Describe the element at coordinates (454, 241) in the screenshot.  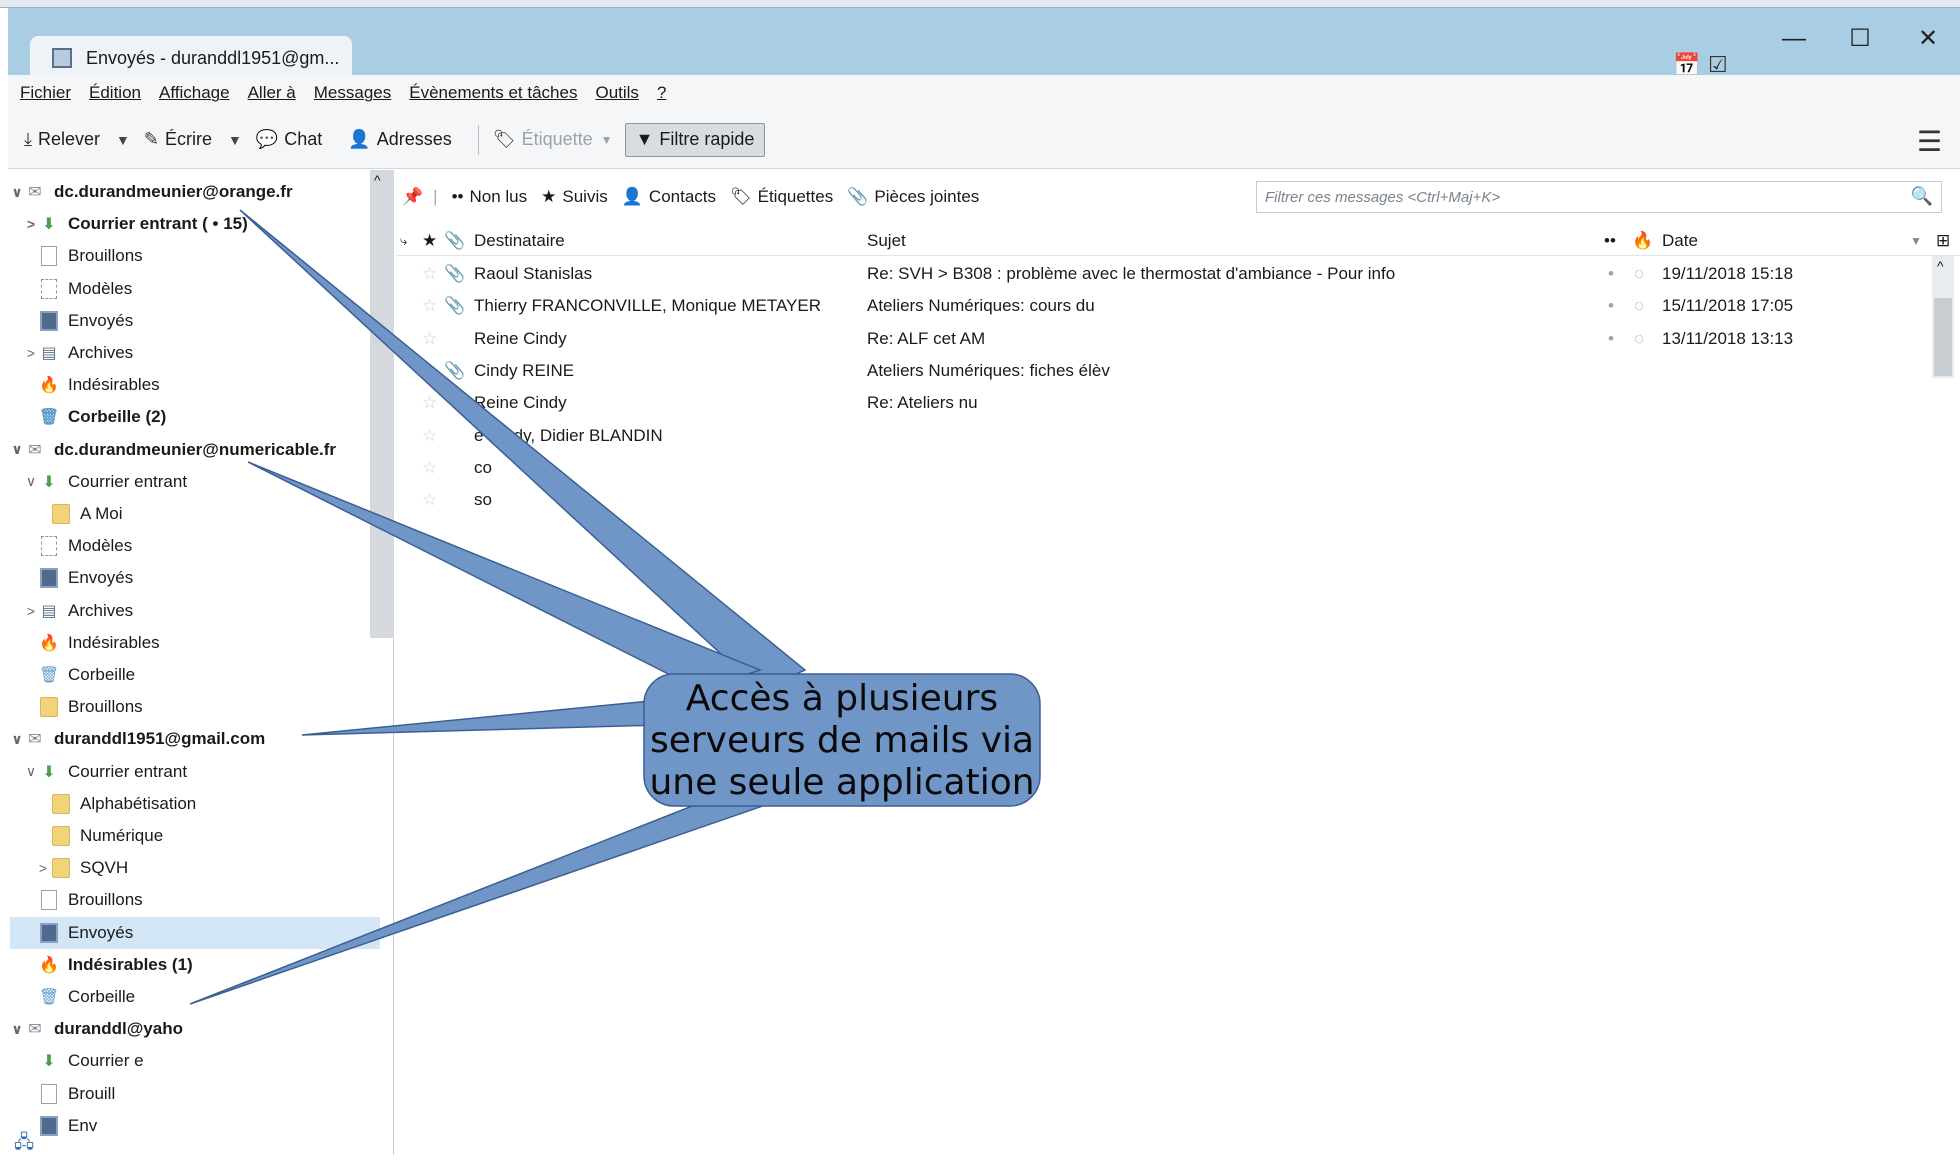
I see `attachment-column-icon: 📎` at that location.